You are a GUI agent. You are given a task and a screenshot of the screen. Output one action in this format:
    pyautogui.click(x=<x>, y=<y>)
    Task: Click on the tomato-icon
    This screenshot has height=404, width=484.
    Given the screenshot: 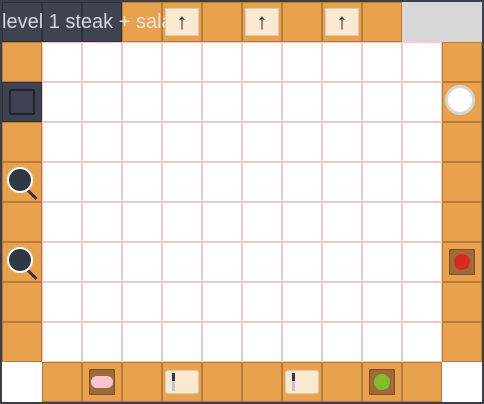 What is the action you would take?
    pyautogui.click(x=462, y=262)
    